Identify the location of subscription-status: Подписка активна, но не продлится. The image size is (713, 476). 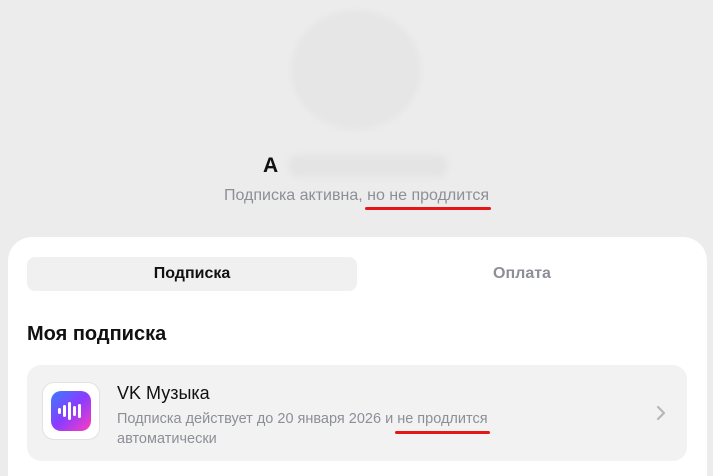
(356, 198).